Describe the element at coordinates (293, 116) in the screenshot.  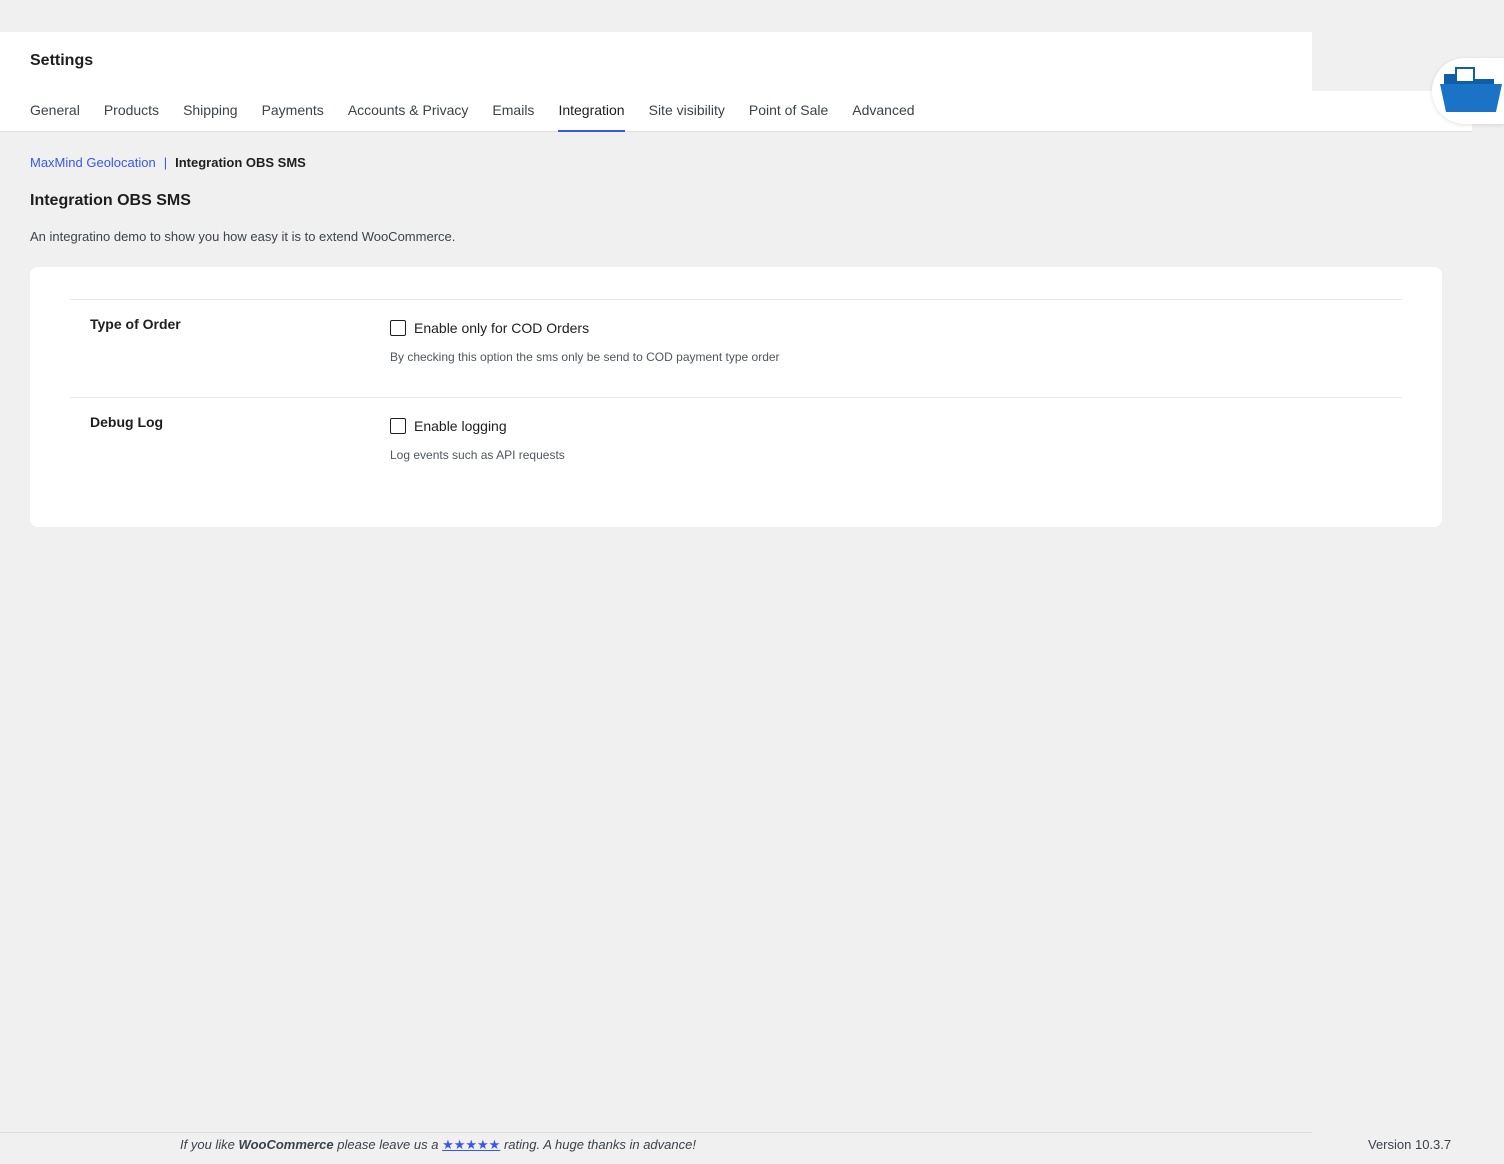
I see `tab-payments: Payments` at that location.